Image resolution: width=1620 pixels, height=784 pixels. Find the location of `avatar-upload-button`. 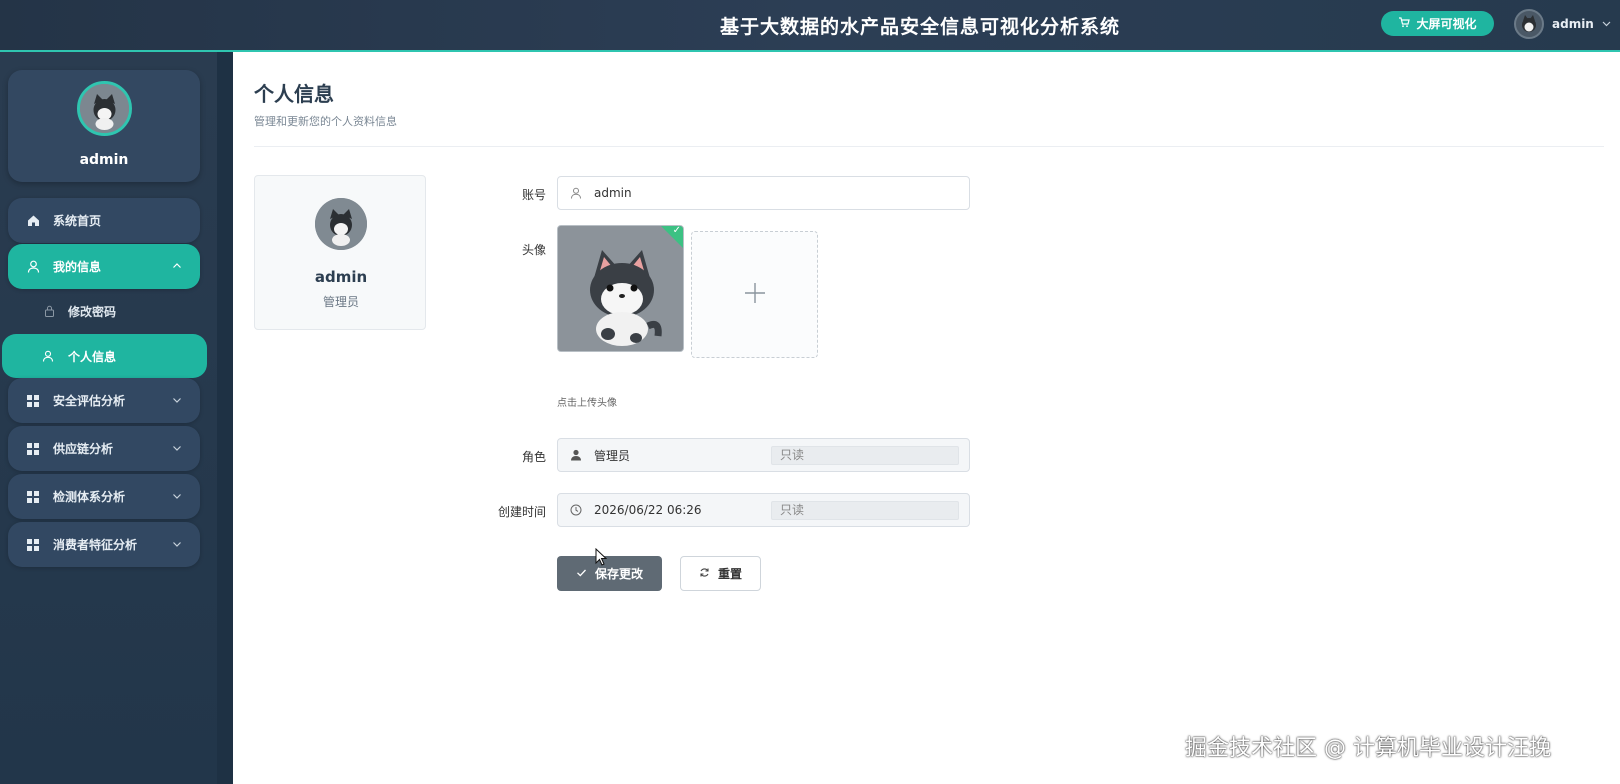

avatar-upload-button is located at coordinates (754, 294).